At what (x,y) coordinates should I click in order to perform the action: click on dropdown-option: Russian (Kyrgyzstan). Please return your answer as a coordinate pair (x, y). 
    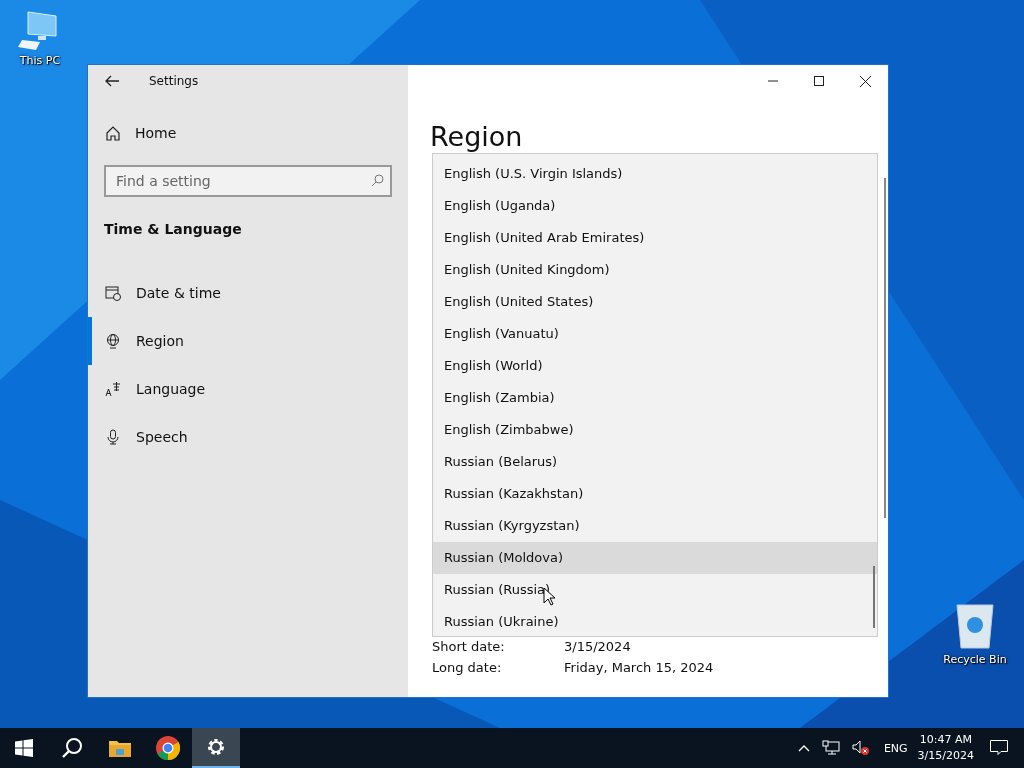
    Looking at the image, I should click on (655, 526).